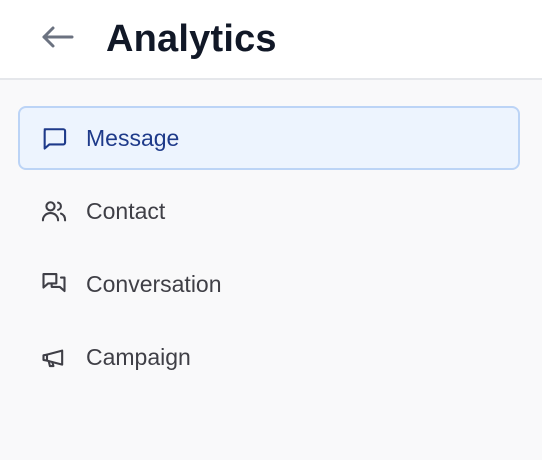  I want to click on sidebar-item-conversation: Conversation, so click(269, 284).